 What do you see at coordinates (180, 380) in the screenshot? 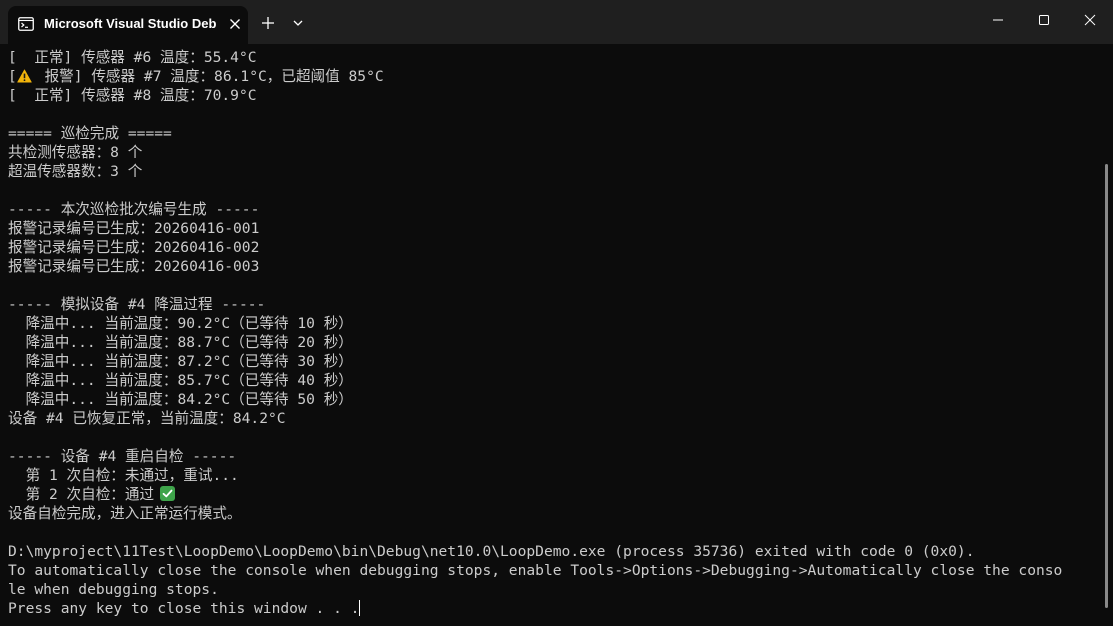
I see `console-line: 降温中... 当前温度：85.7°C（已等待 40 秒）` at bounding box center [180, 380].